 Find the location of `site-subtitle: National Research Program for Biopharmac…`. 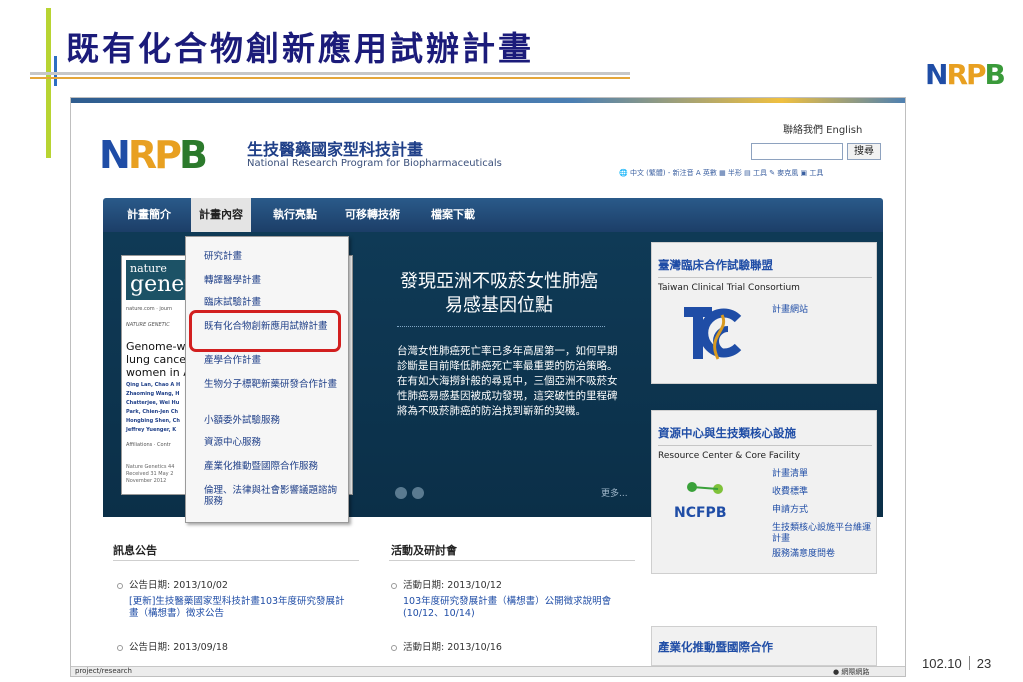

site-subtitle: National Research Program for Biopharmac… is located at coordinates (374, 163).